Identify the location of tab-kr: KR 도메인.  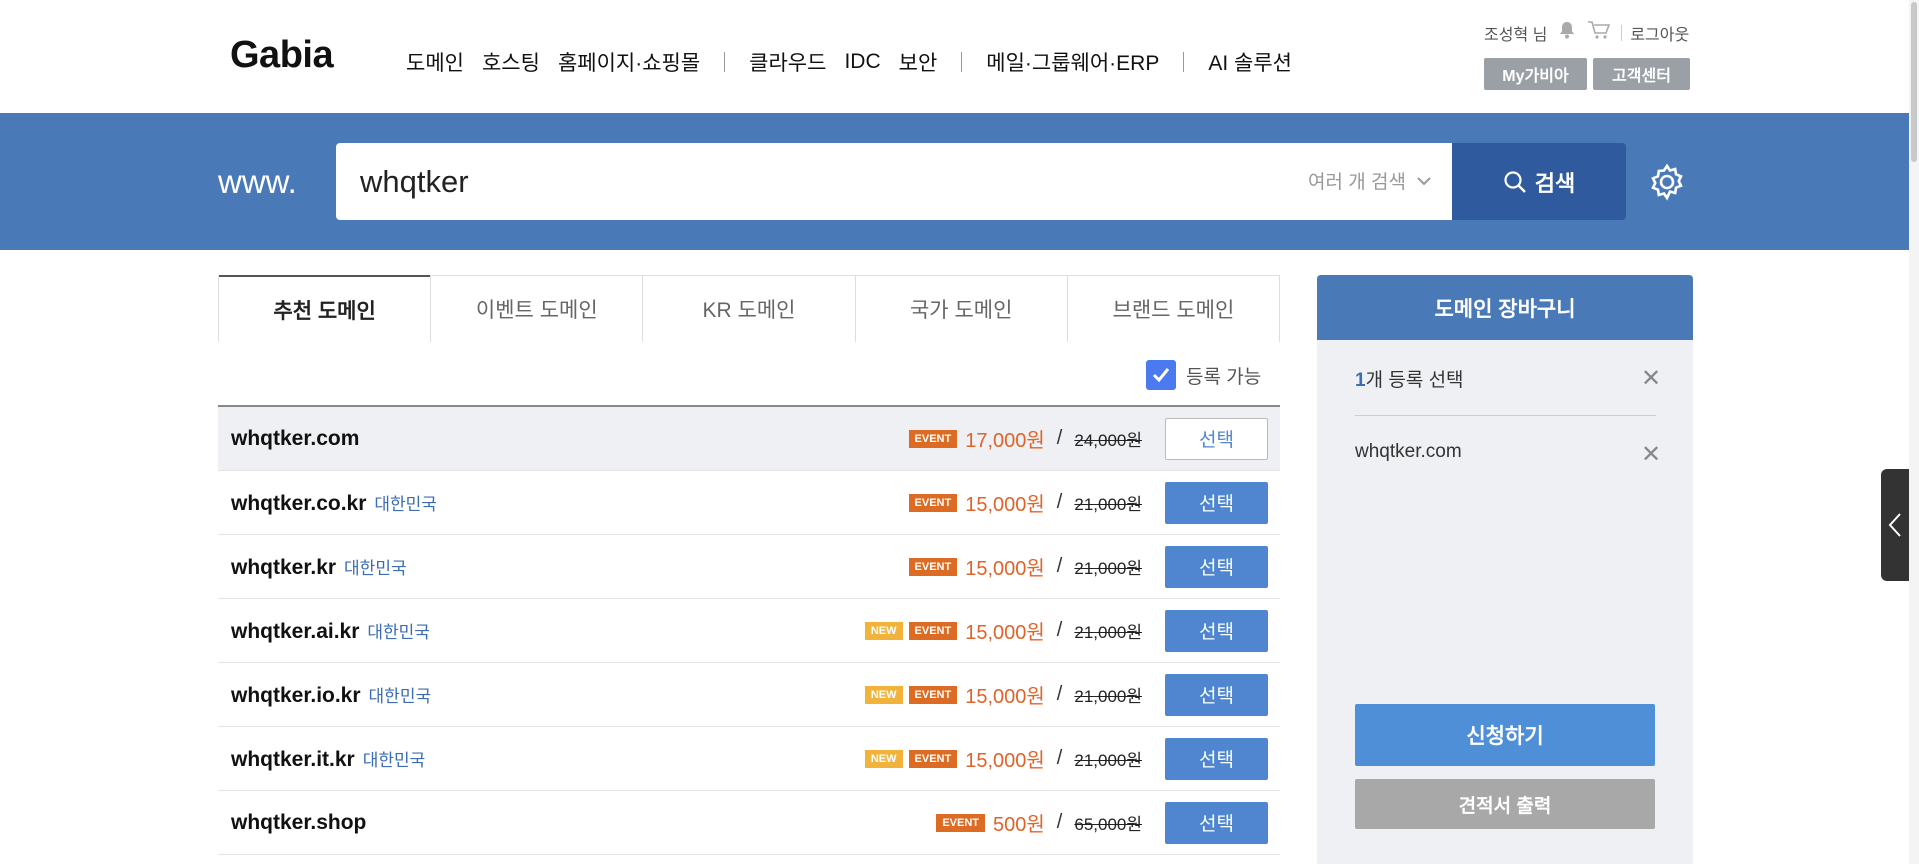
(748, 308).